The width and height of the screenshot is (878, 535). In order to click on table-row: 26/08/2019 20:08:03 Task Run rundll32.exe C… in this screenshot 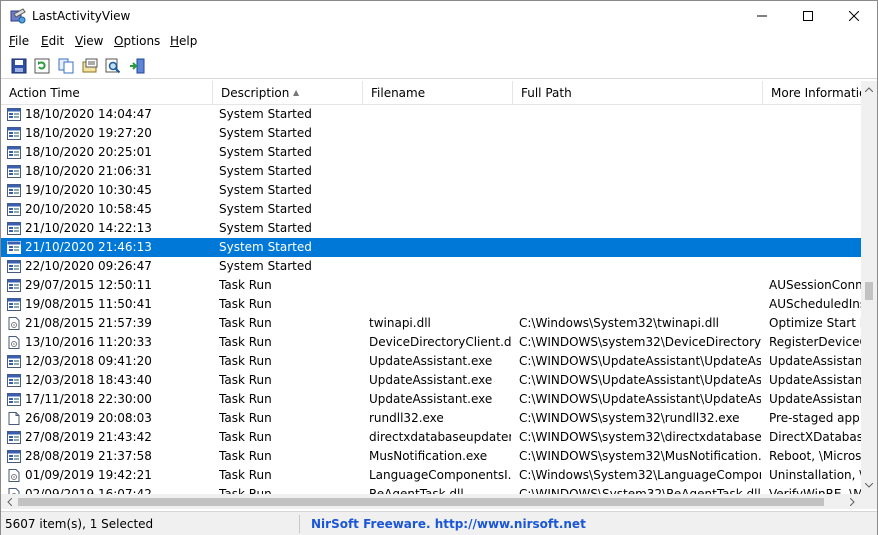, I will do `click(431, 418)`.